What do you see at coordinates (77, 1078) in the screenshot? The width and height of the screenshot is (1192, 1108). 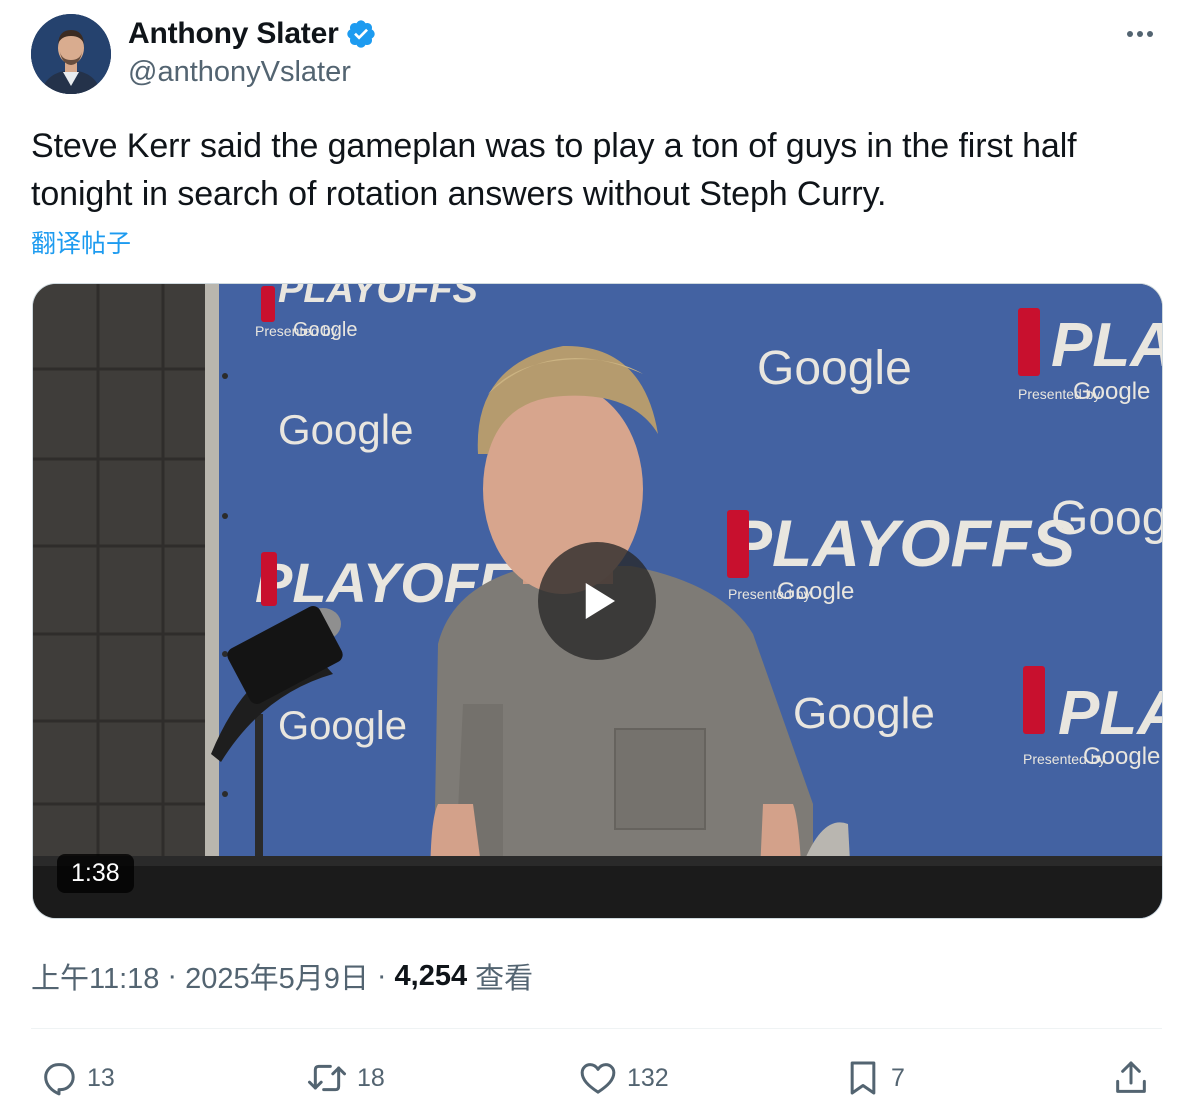 I see `reply-button: 13` at bounding box center [77, 1078].